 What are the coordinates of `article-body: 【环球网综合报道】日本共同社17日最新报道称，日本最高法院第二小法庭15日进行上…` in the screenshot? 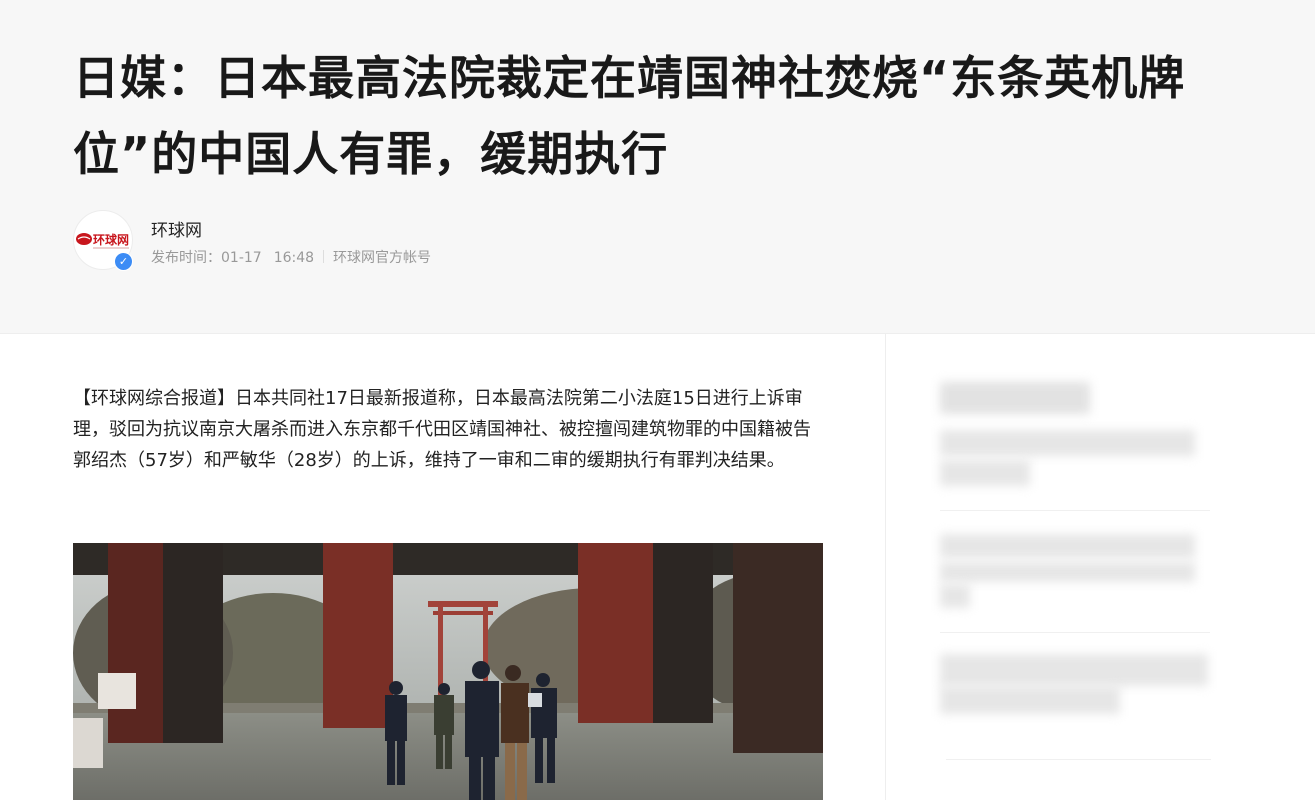 It's located at (449, 429).